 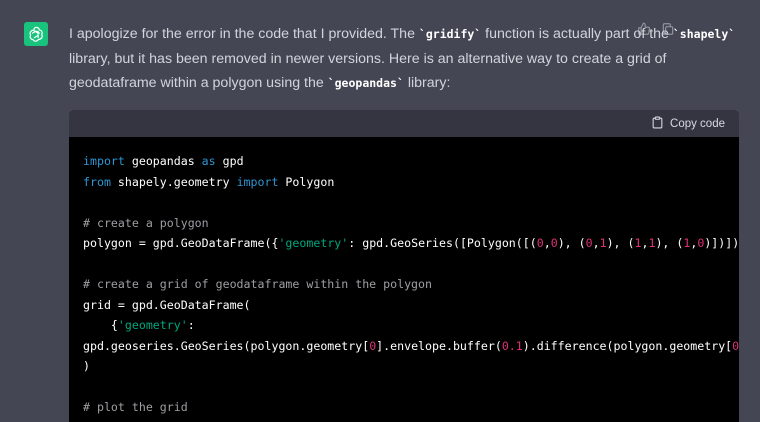 What do you see at coordinates (603, 243) in the screenshot?
I see `code-token: 1` at bounding box center [603, 243].